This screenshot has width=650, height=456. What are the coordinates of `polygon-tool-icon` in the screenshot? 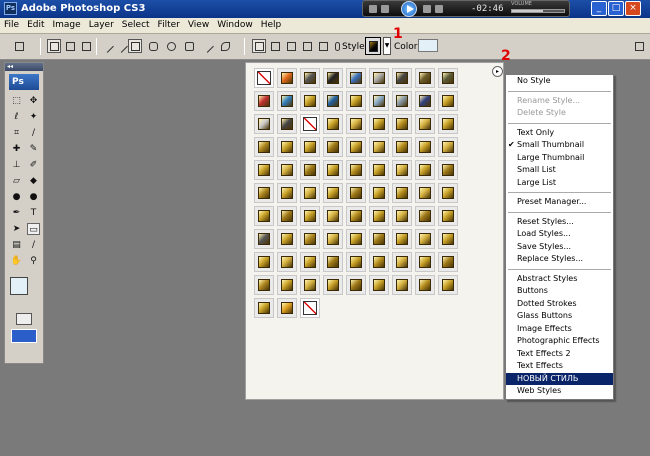 It's located at (189, 46).